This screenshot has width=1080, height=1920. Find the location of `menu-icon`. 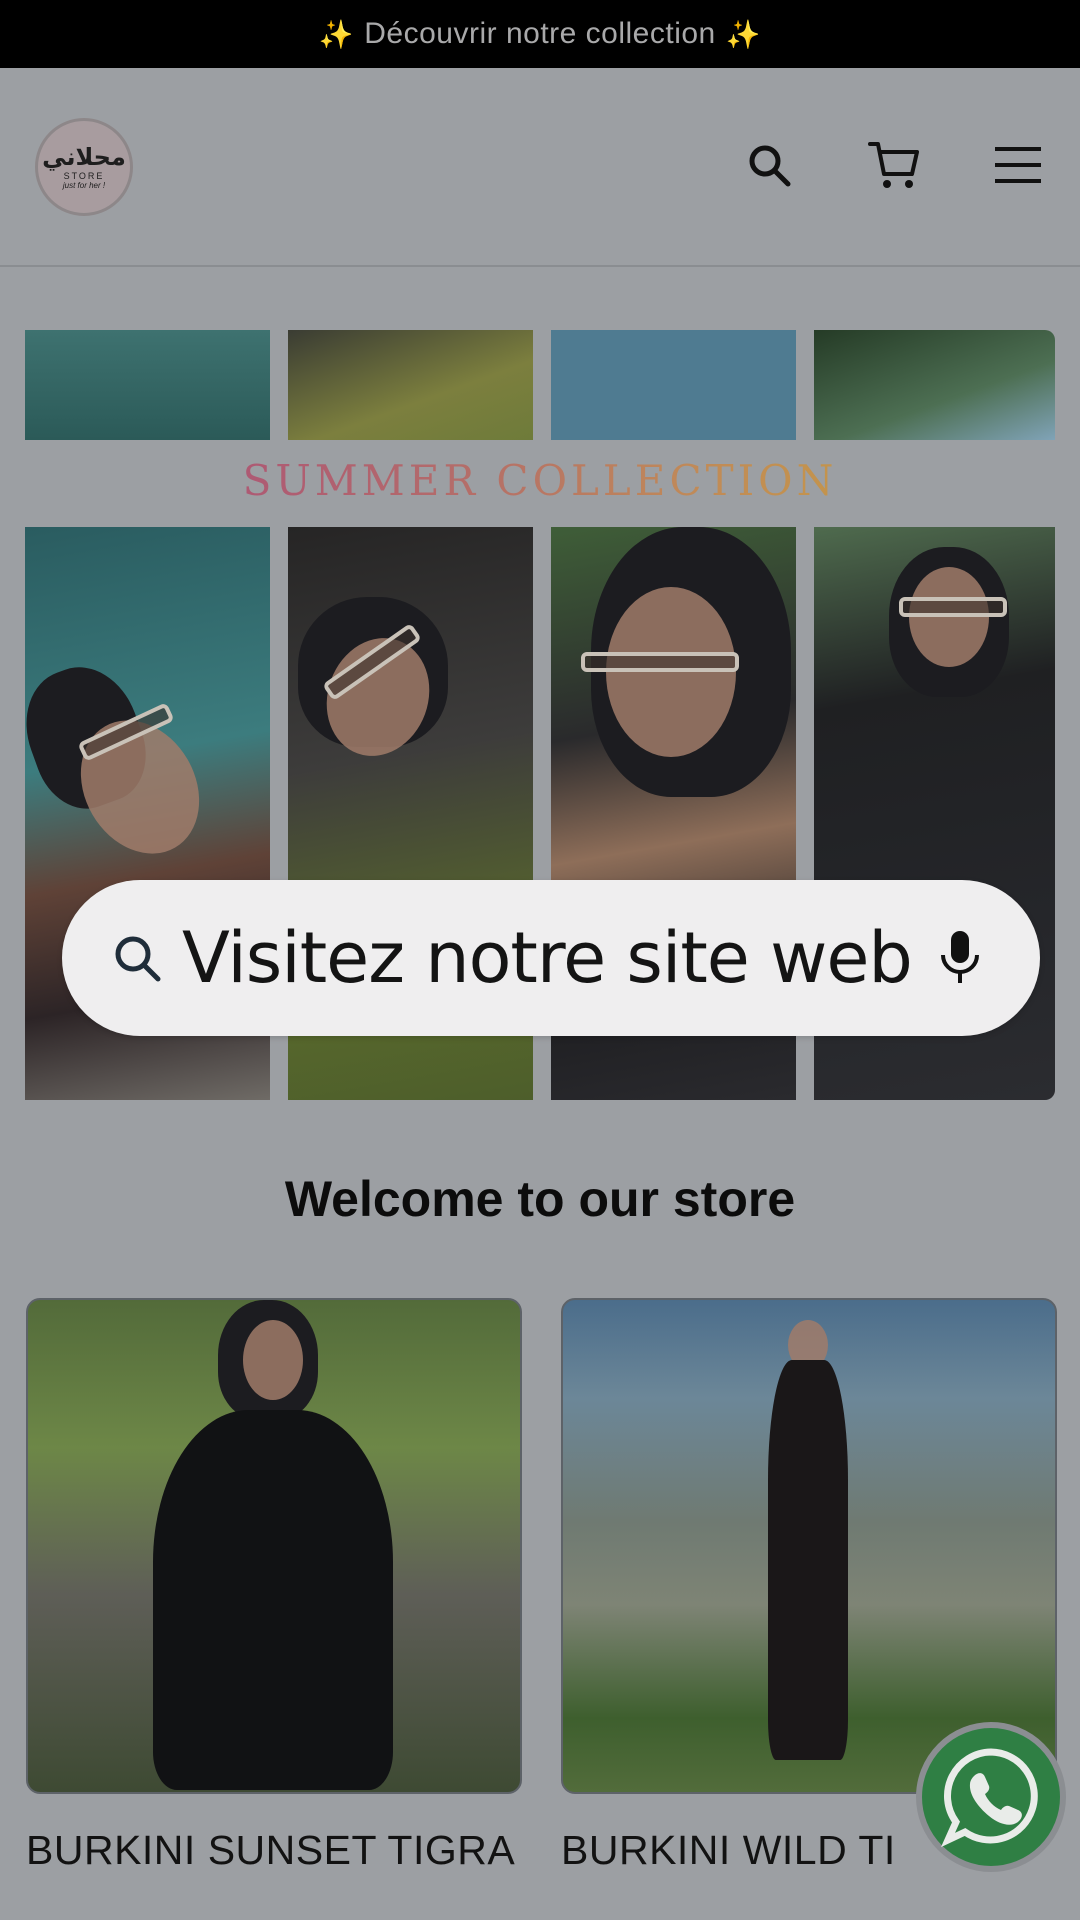

menu-icon is located at coordinates (1018, 165).